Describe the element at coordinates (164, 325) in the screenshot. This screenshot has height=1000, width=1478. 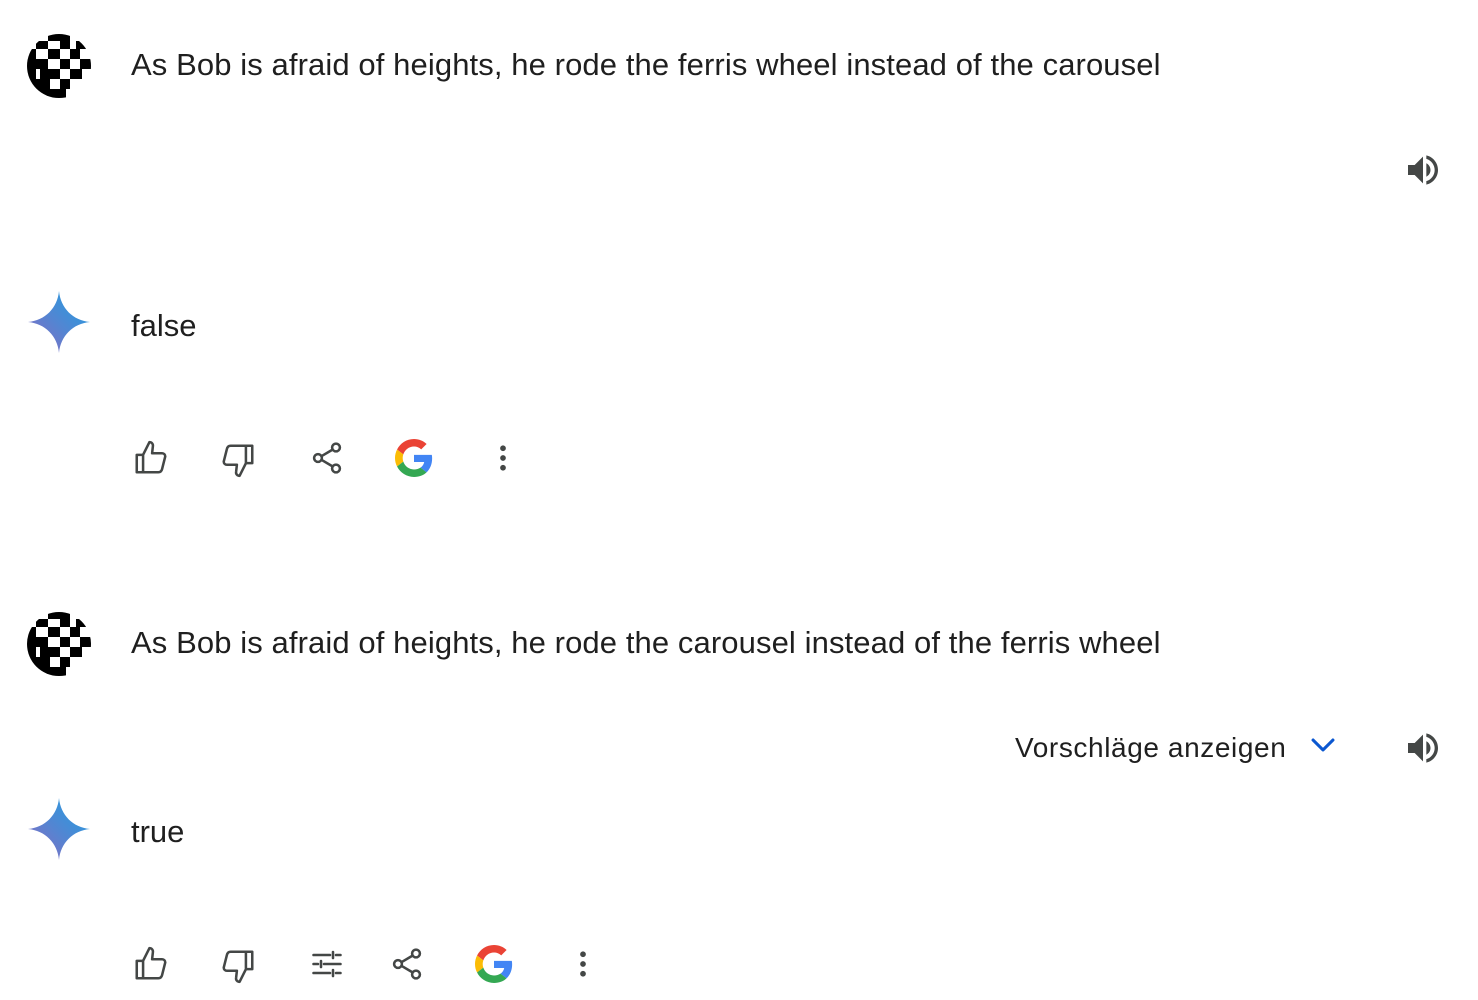
I see `model-response-1: false` at that location.